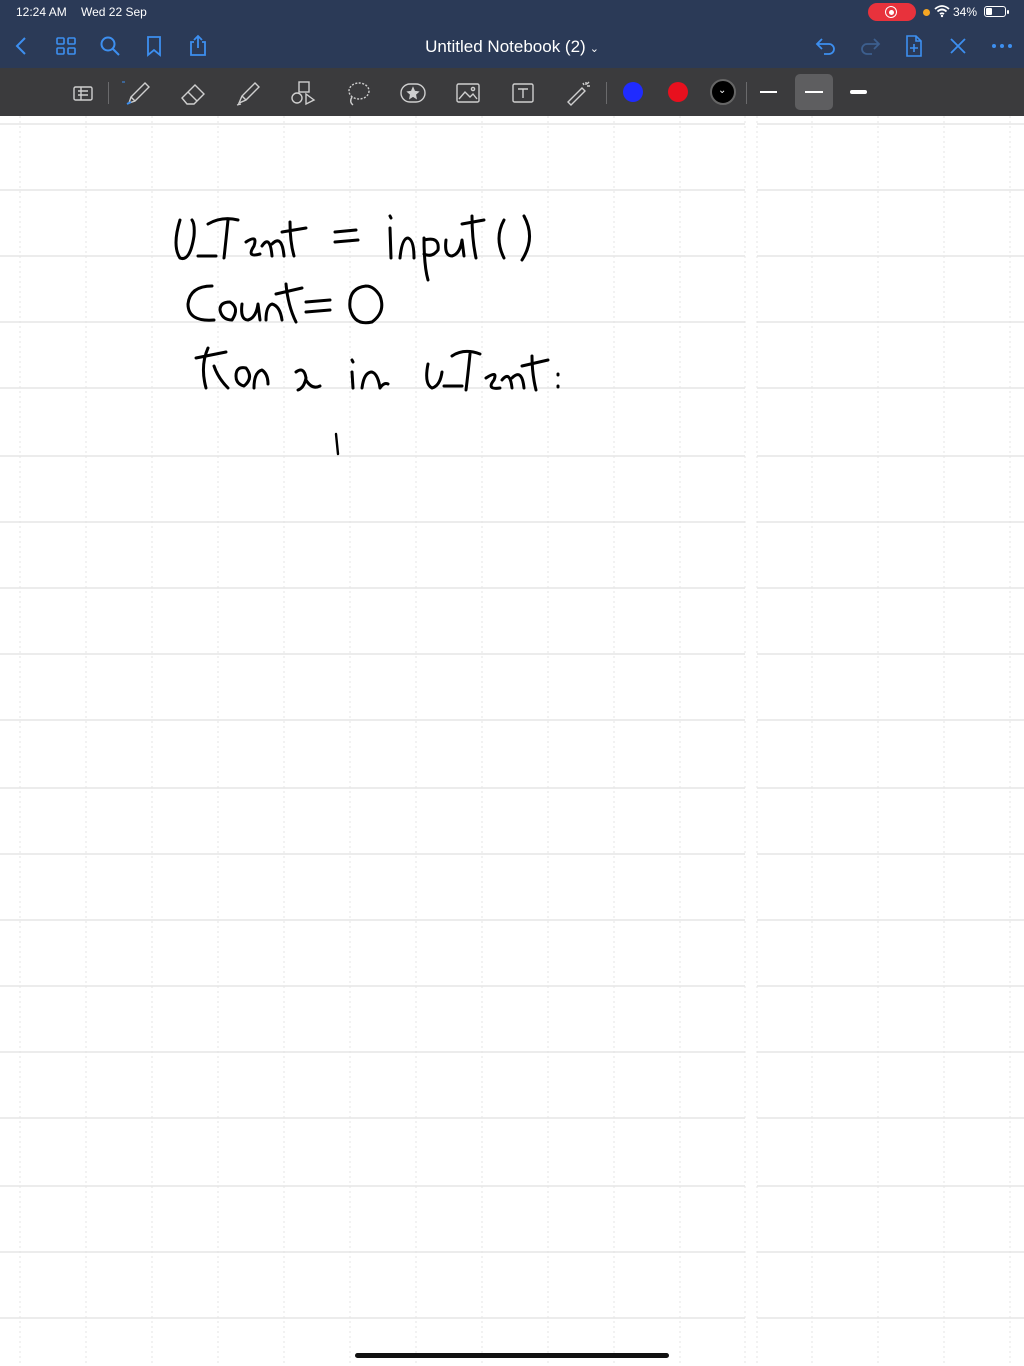 The height and width of the screenshot is (1366, 1024). I want to click on pen-icon, so click(136, 93).